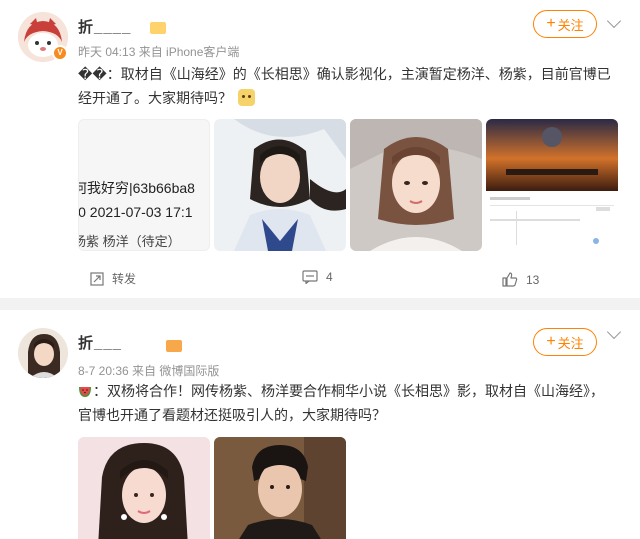 Image resolution: width=640 pixels, height=539 pixels. Describe the element at coordinates (100, 342) in the screenshot. I see `username: 折___` at that location.